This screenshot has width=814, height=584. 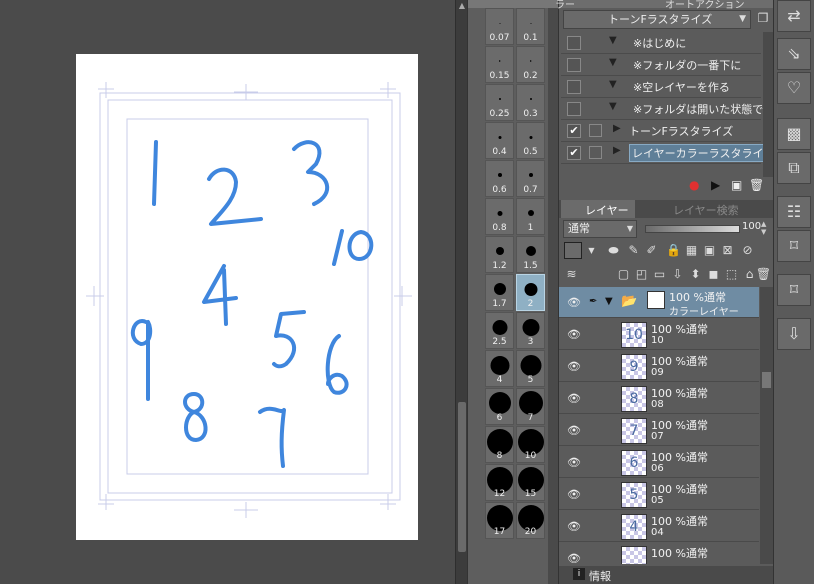 What do you see at coordinates (499, 64) in the screenshot?
I see `brush-size-0_15: 0.15` at bounding box center [499, 64].